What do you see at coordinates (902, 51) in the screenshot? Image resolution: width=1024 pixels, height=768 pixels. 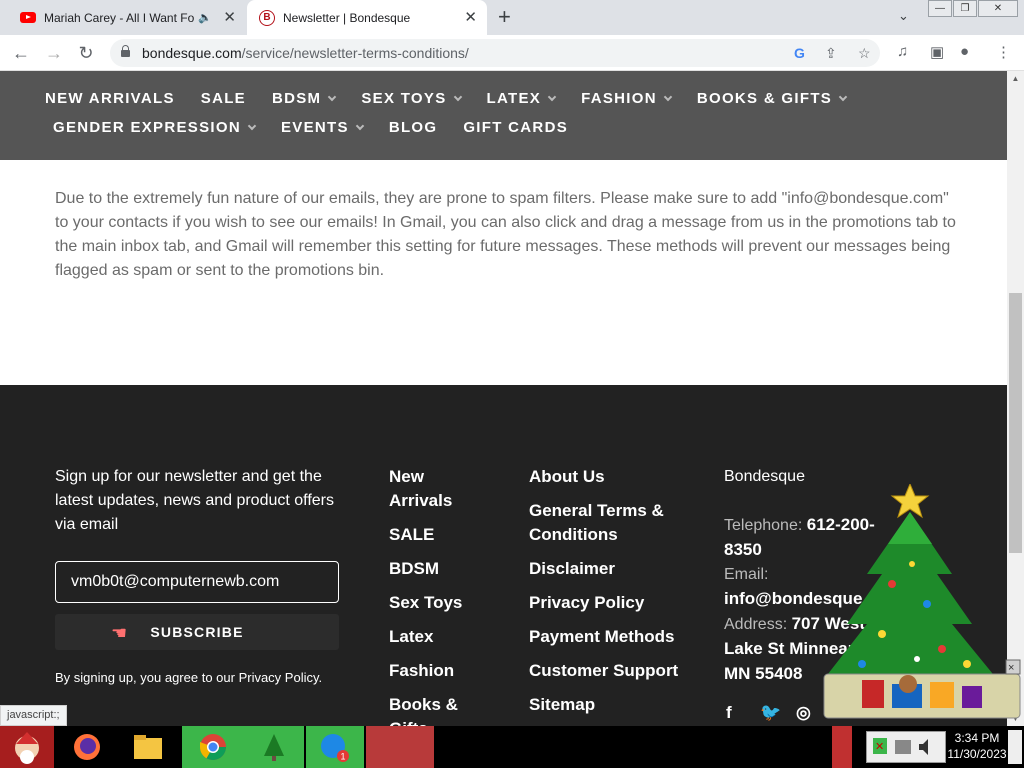 I see `media-control-icon: ♫` at bounding box center [902, 51].